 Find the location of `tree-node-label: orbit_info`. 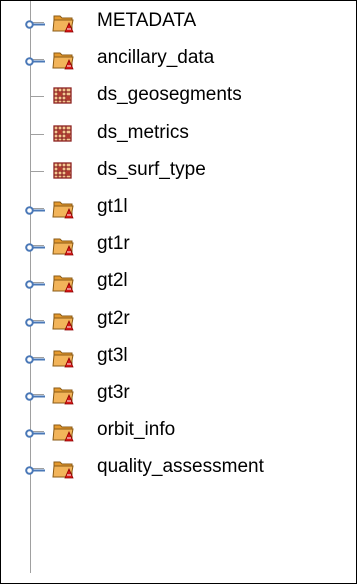

tree-node-label: orbit_info is located at coordinates (136, 430).